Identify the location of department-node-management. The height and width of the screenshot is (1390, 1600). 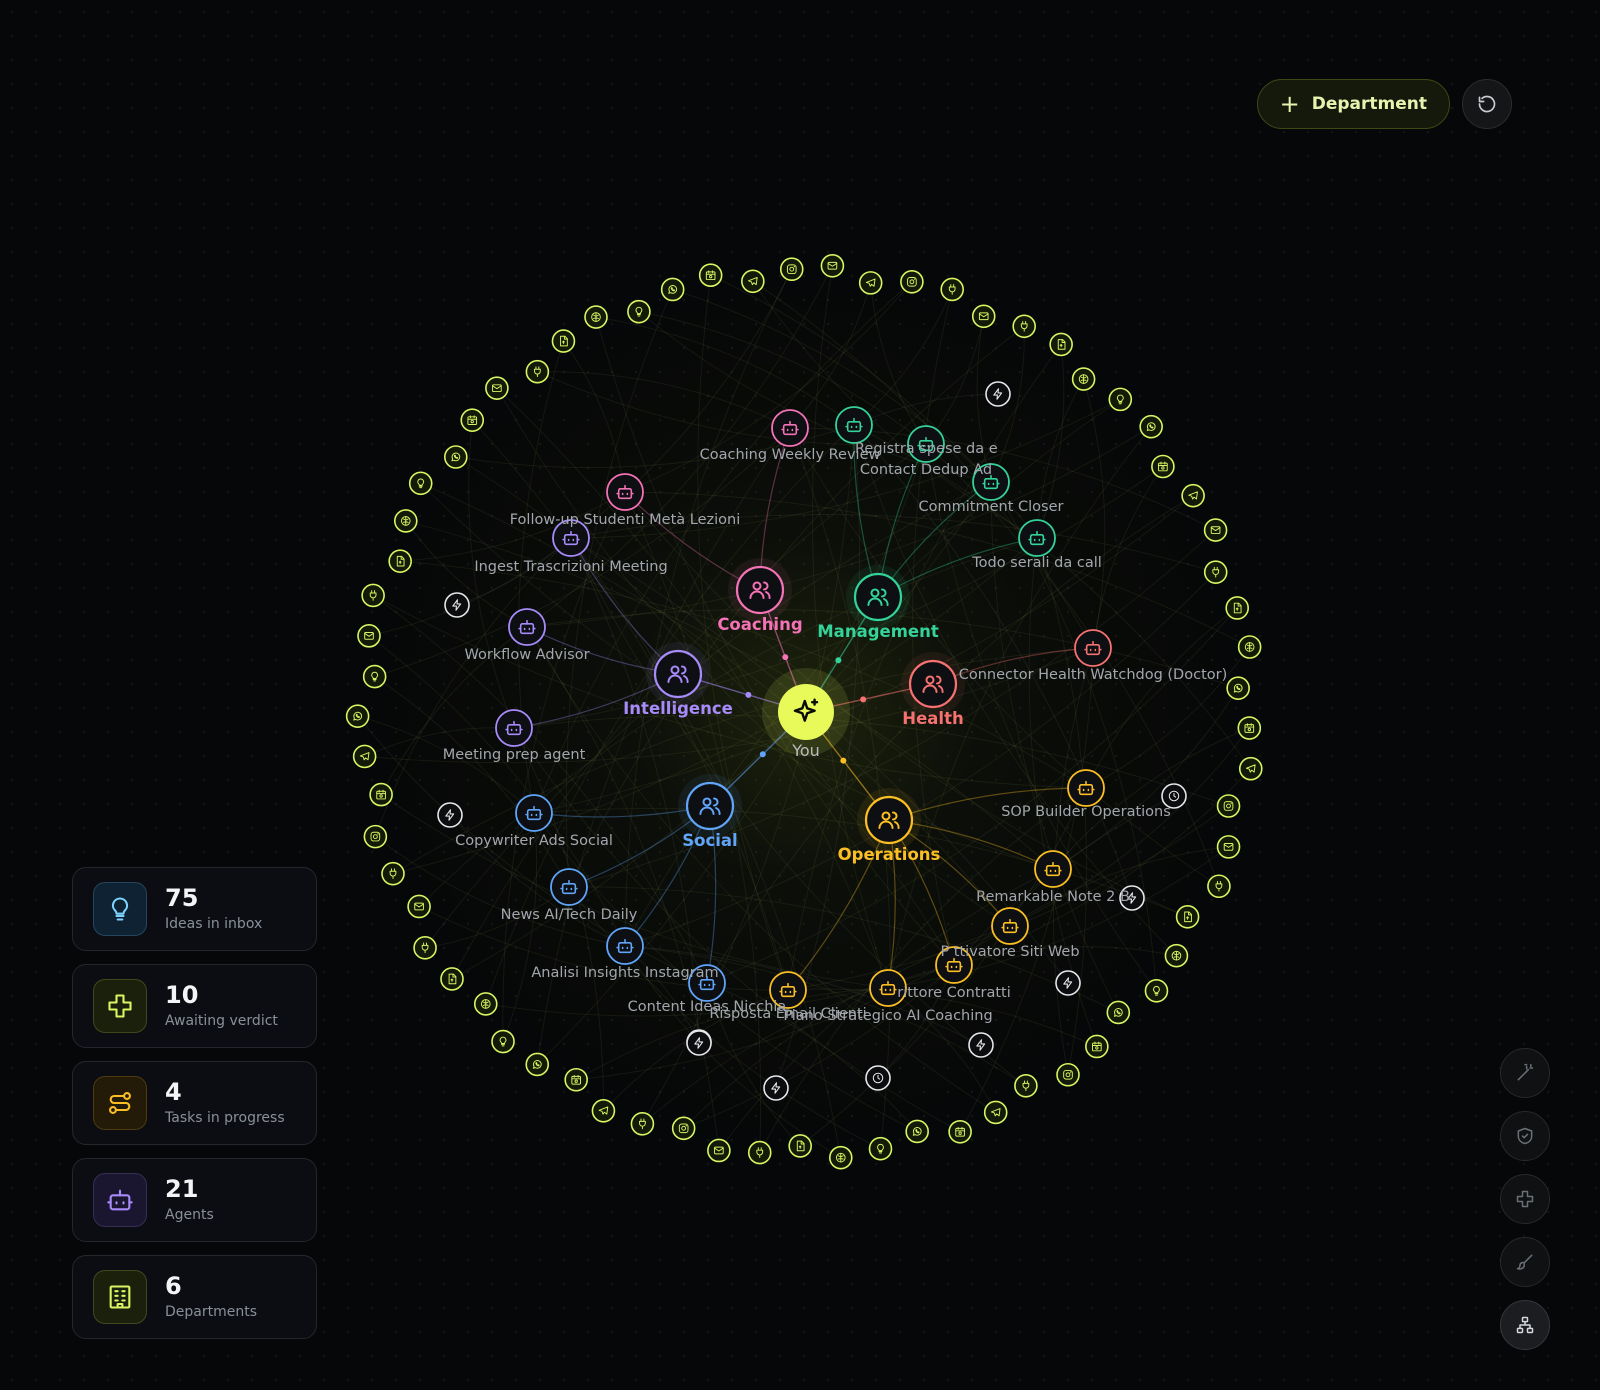
(878, 597).